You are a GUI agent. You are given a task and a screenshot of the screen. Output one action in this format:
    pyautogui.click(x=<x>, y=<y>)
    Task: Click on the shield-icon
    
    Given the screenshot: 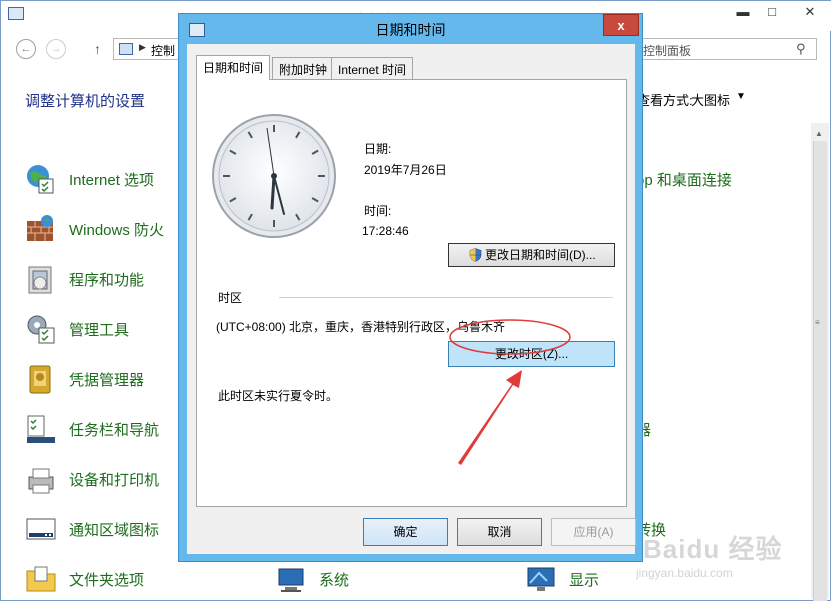 What is the action you would take?
    pyautogui.click(x=475, y=255)
    